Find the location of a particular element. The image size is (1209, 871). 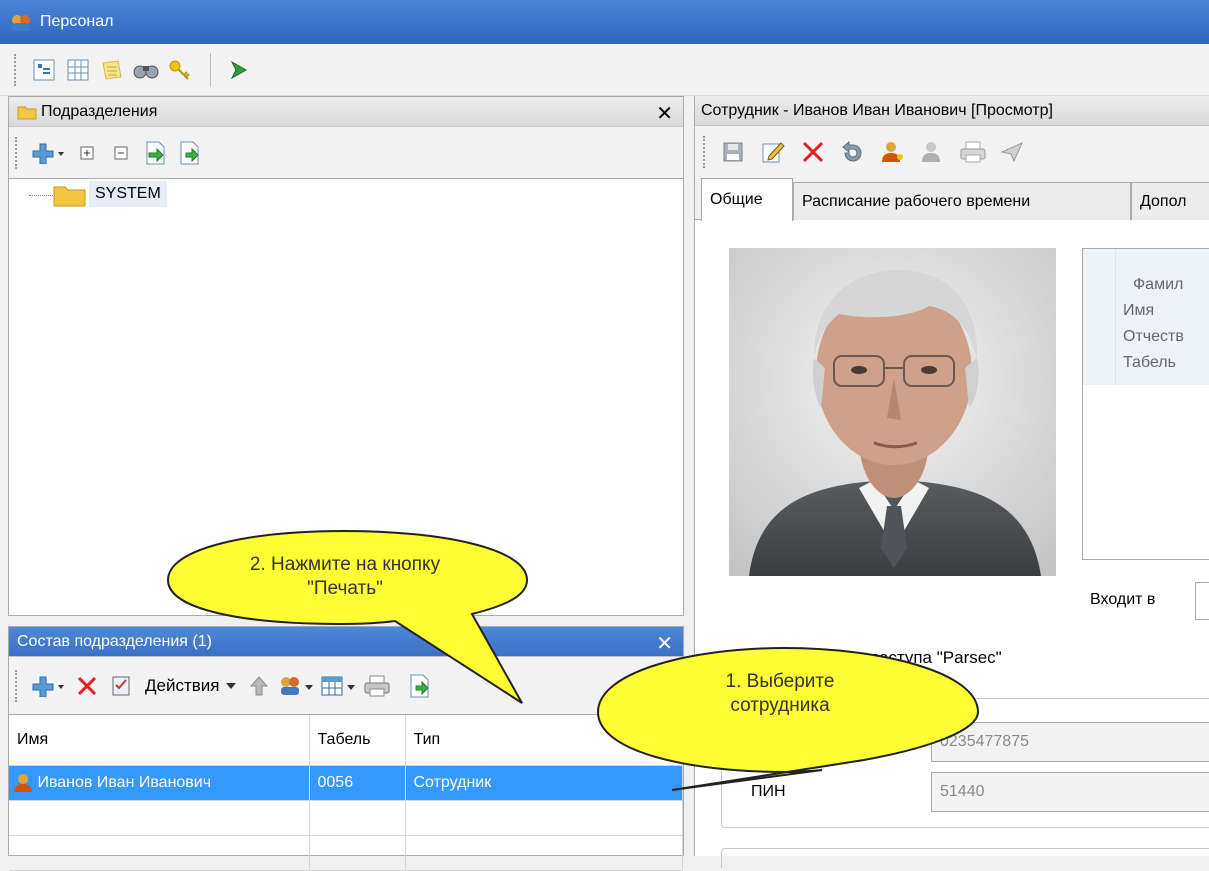

delete-button is located at coordinates (813, 152).